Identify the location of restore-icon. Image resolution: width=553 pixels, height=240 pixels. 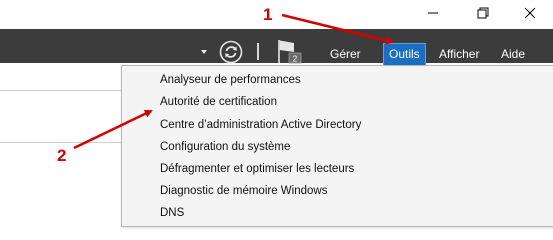
(483, 13).